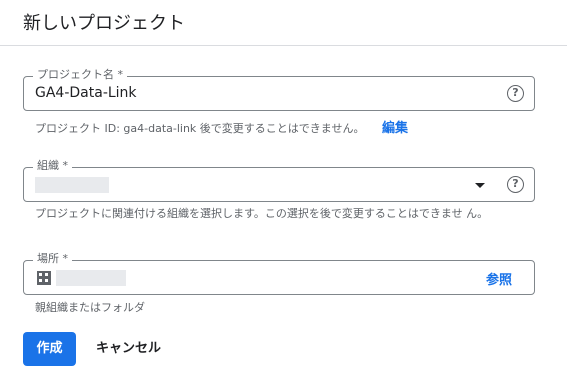  I want to click on location-helper: 親組織またはフォルダ, so click(90, 307).